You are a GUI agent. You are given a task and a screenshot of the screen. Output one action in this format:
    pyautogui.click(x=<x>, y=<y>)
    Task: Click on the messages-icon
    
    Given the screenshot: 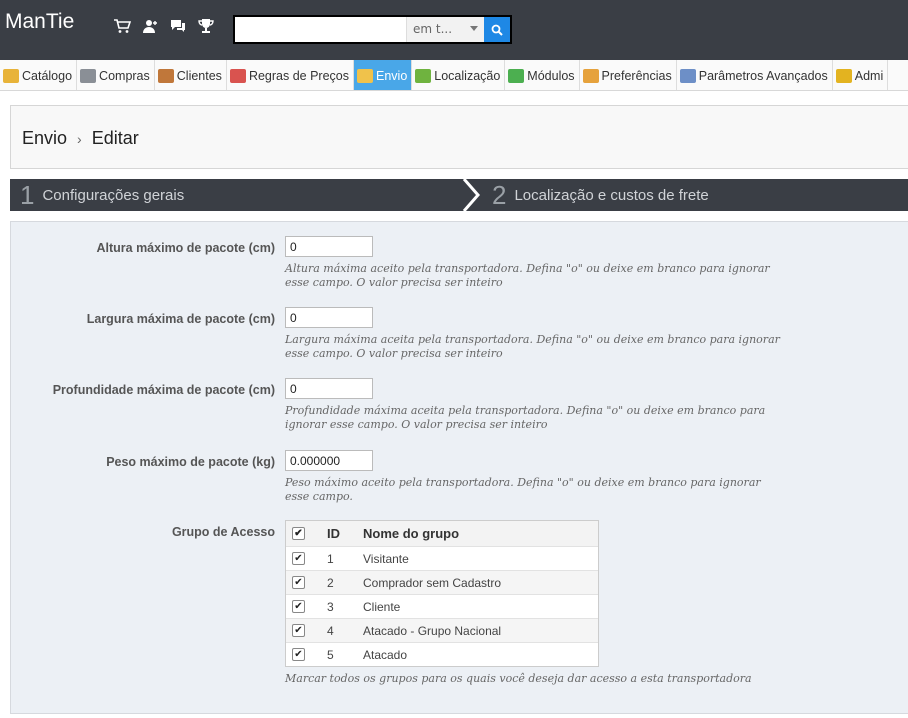 What is the action you would take?
    pyautogui.click(x=178, y=27)
    